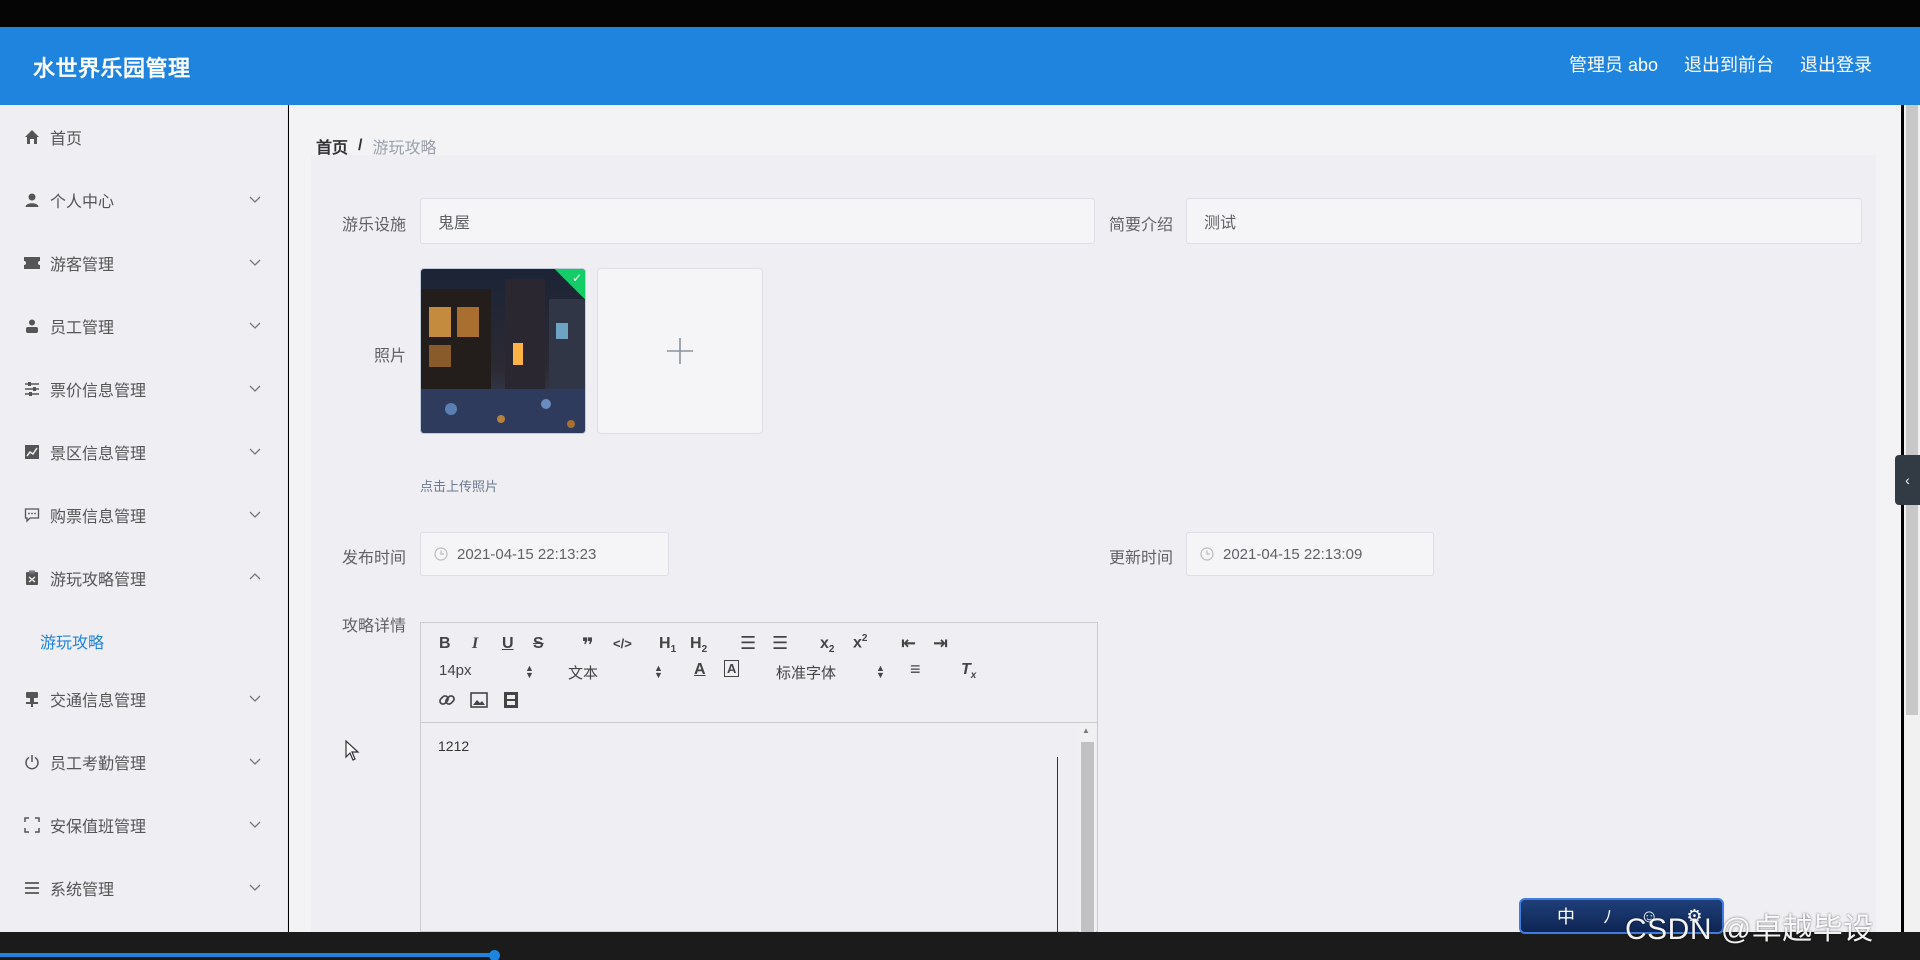 Image resolution: width=1920 pixels, height=960 pixels. What do you see at coordinates (255, 576) in the screenshot?
I see `chevron-up-icon` at bounding box center [255, 576].